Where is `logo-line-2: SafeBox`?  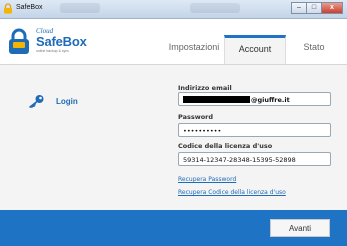
logo-line-2: SafeBox is located at coordinates (61, 41).